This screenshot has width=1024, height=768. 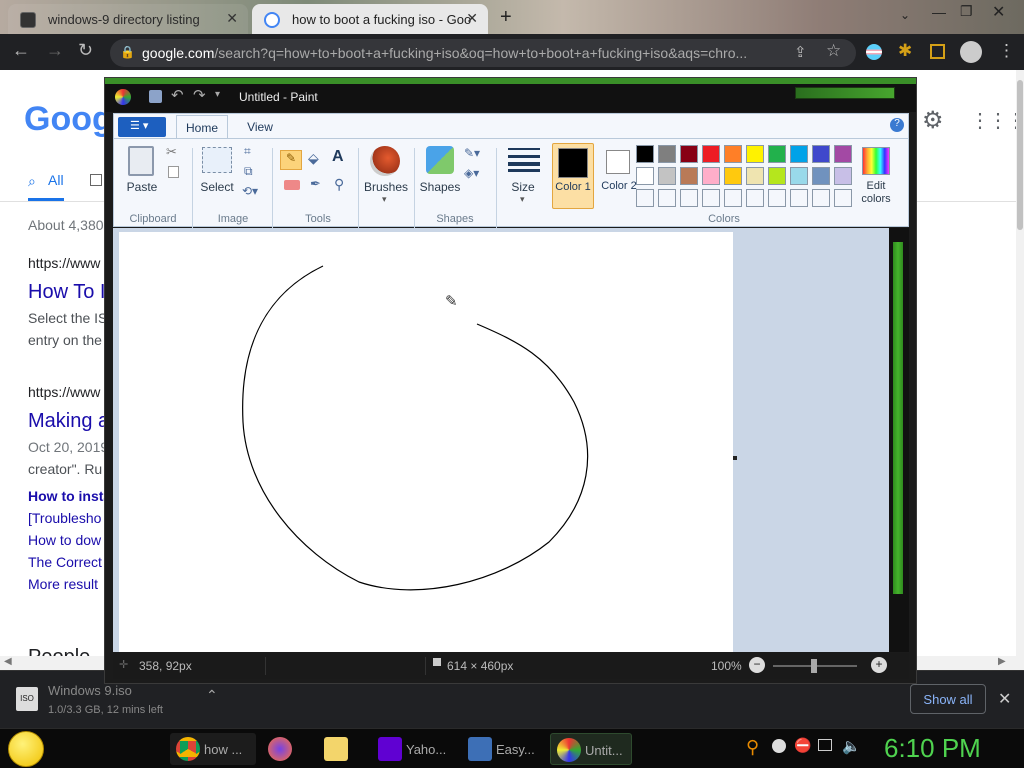 I want to click on sublink: More result, so click(x=63, y=584).